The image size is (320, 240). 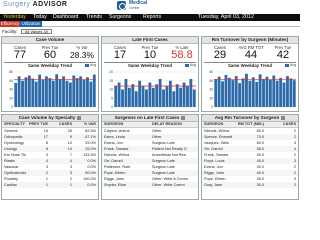 What do you see at coordinates (282, 185) in the screenshot?
I see `table-cell: 2` at bounding box center [282, 185].